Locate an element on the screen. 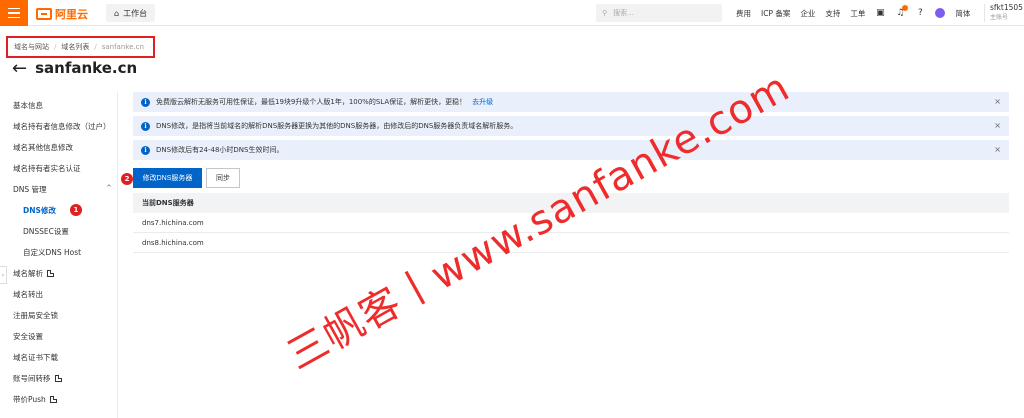  dns-server-value: dns7.hichina.com is located at coordinates (173, 222).